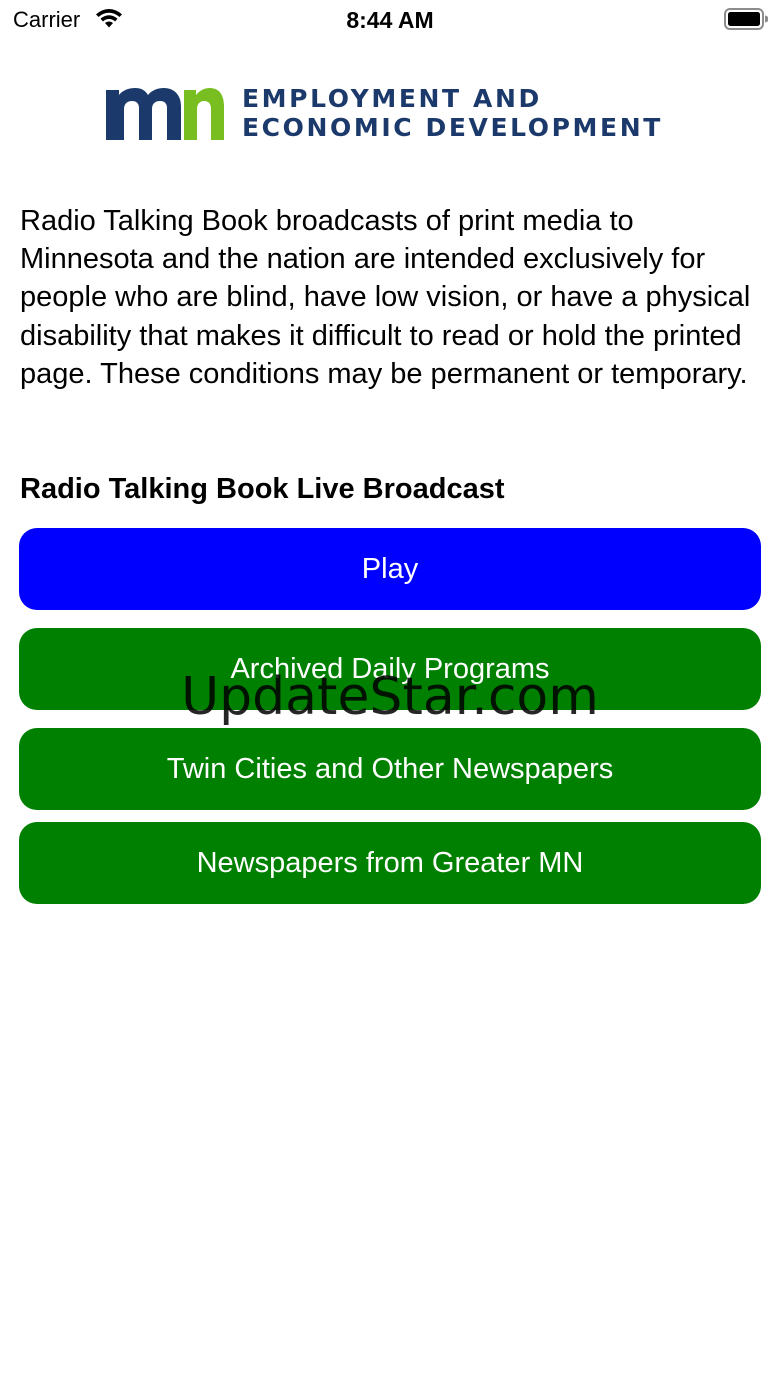 The height and width of the screenshot is (1387, 780). Describe the element at coordinates (452, 127) in the screenshot. I see `logo-line-2: ECONOMIC DEVELOPMENT` at that location.